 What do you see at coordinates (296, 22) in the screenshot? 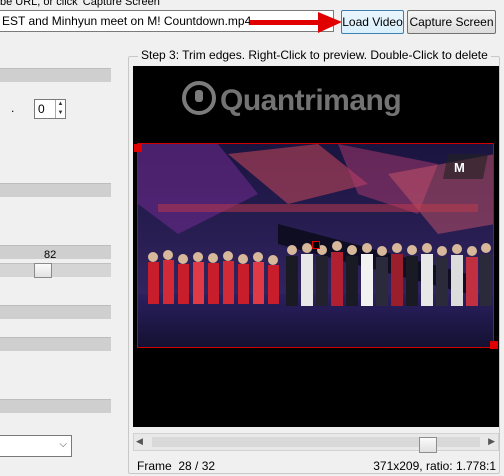
I see `red-arrow-icon` at bounding box center [296, 22].